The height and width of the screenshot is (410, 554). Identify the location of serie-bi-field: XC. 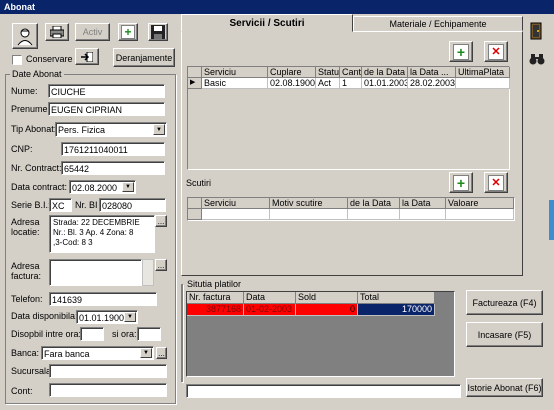
(60, 205).